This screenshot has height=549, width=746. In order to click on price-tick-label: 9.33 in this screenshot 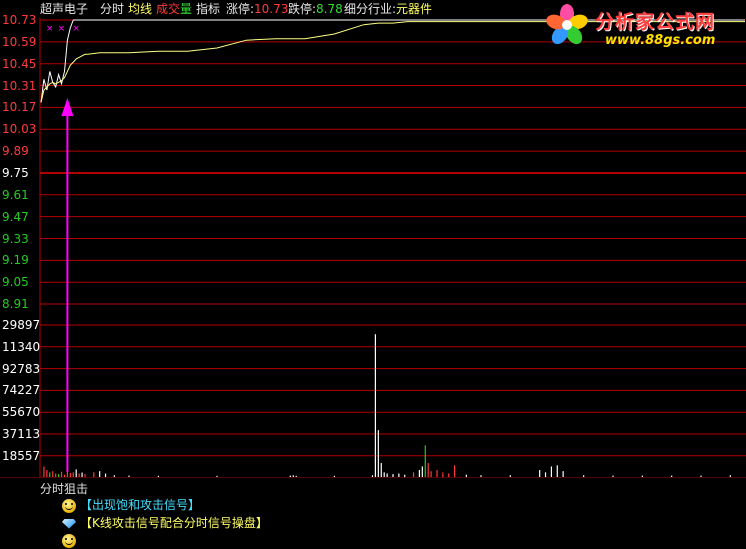, I will do `click(15, 238)`.